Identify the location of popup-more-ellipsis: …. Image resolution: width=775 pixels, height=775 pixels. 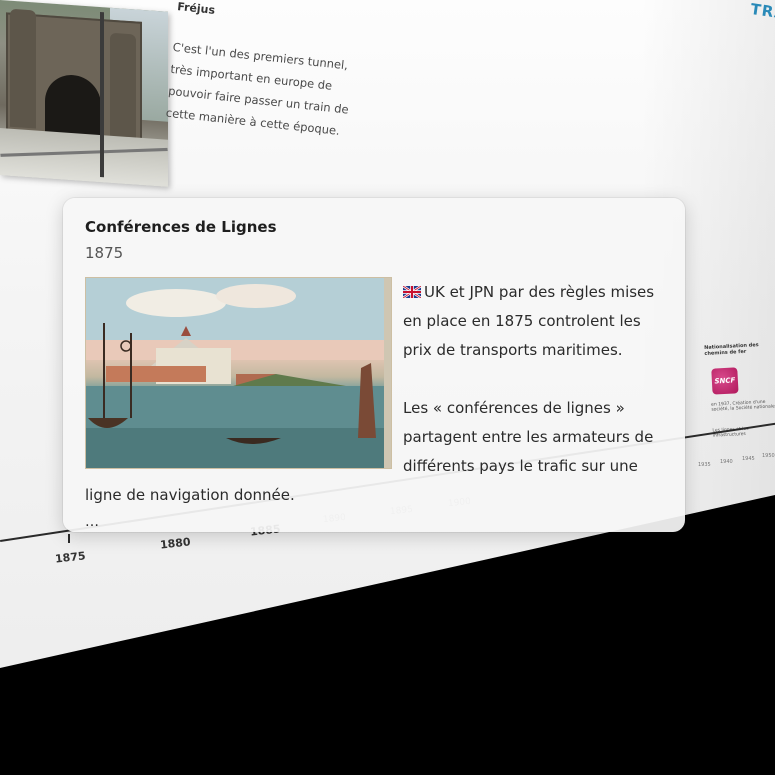
(92, 522).